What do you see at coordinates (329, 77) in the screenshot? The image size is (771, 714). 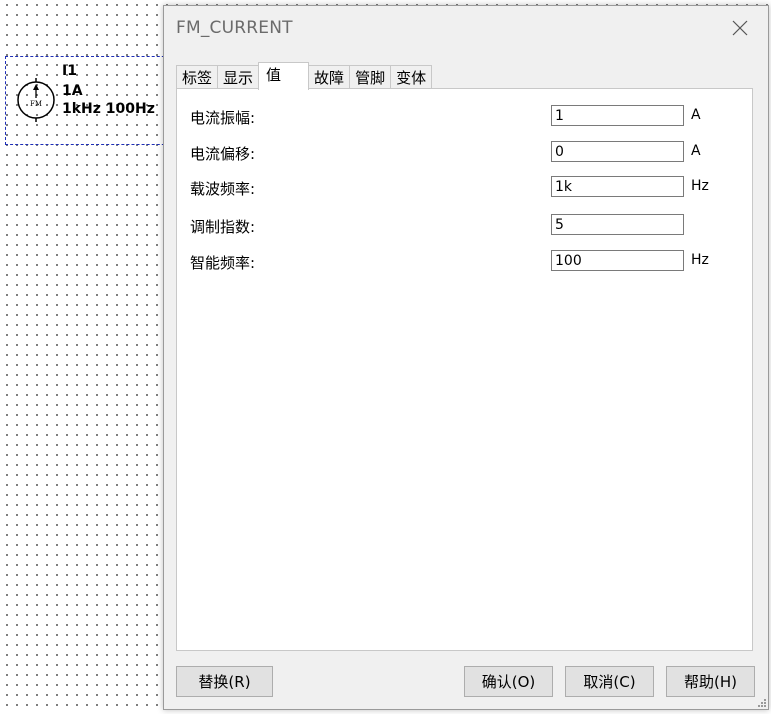 I see `tab-fault: 故障` at bounding box center [329, 77].